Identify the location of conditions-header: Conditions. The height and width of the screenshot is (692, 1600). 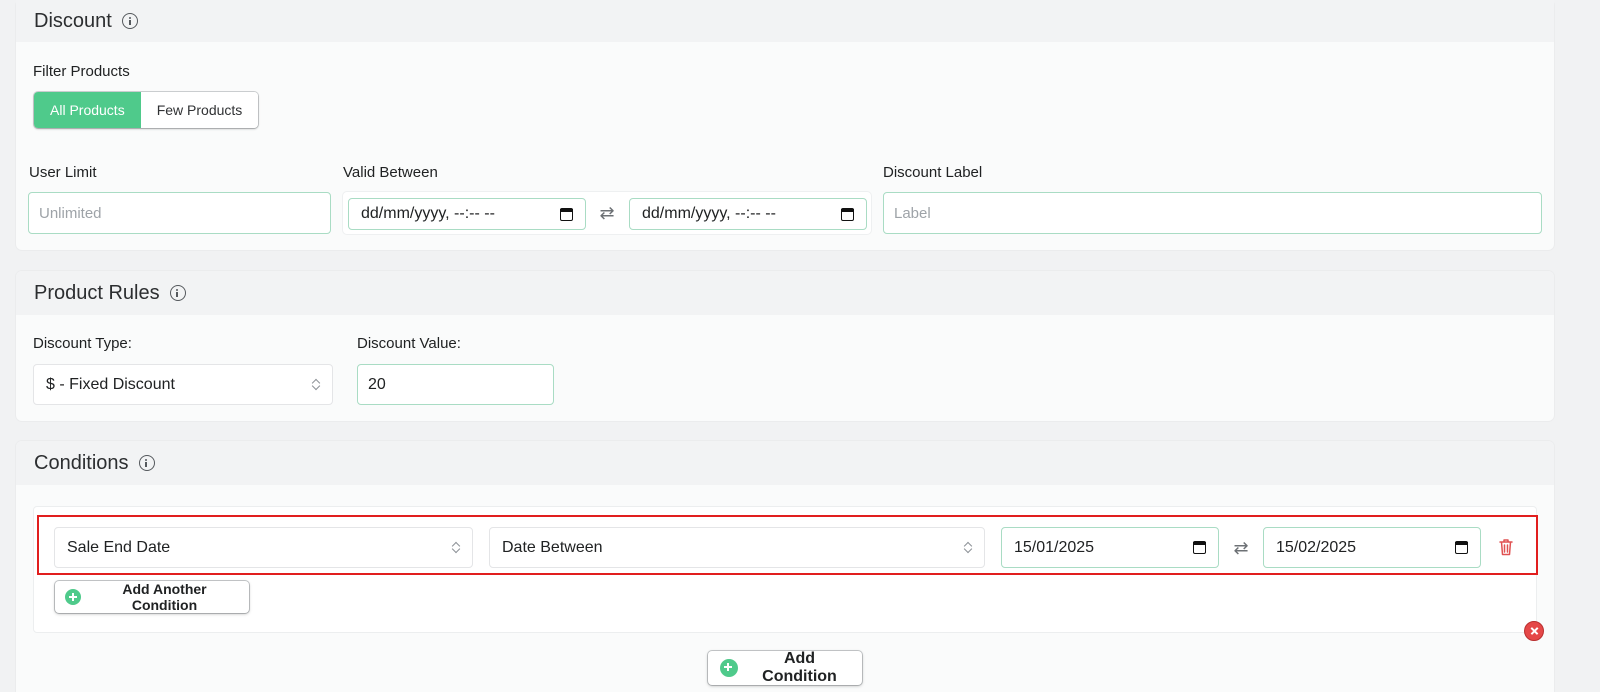
(785, 463).